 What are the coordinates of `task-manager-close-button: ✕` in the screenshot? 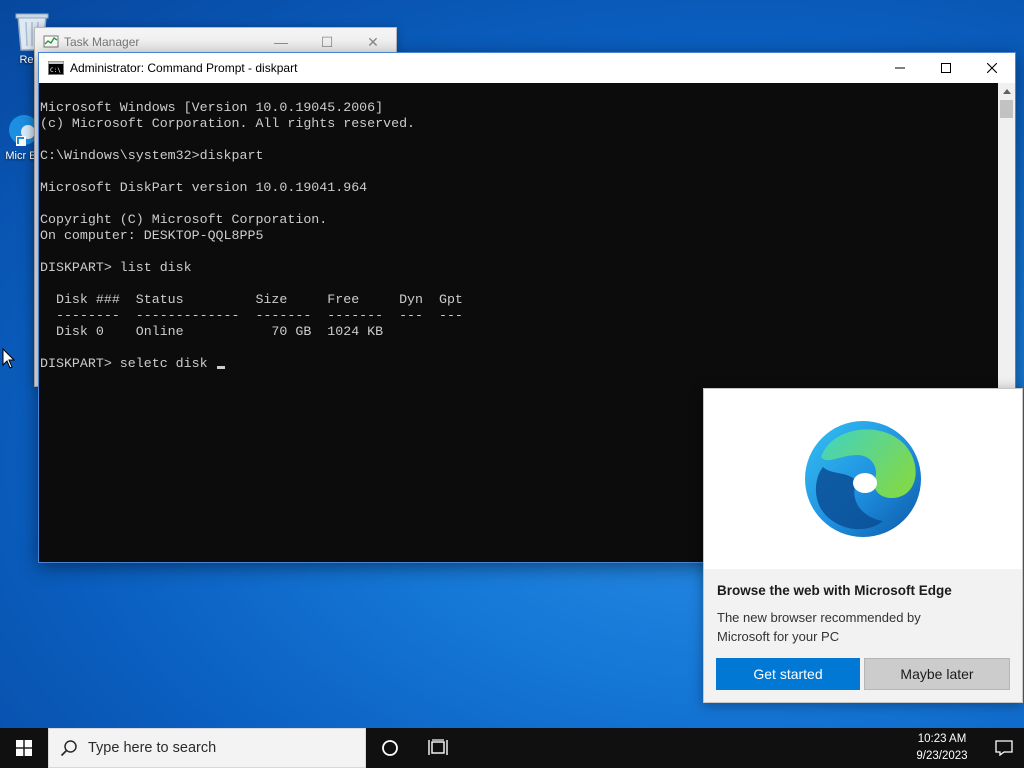 It's located at (373, 42).